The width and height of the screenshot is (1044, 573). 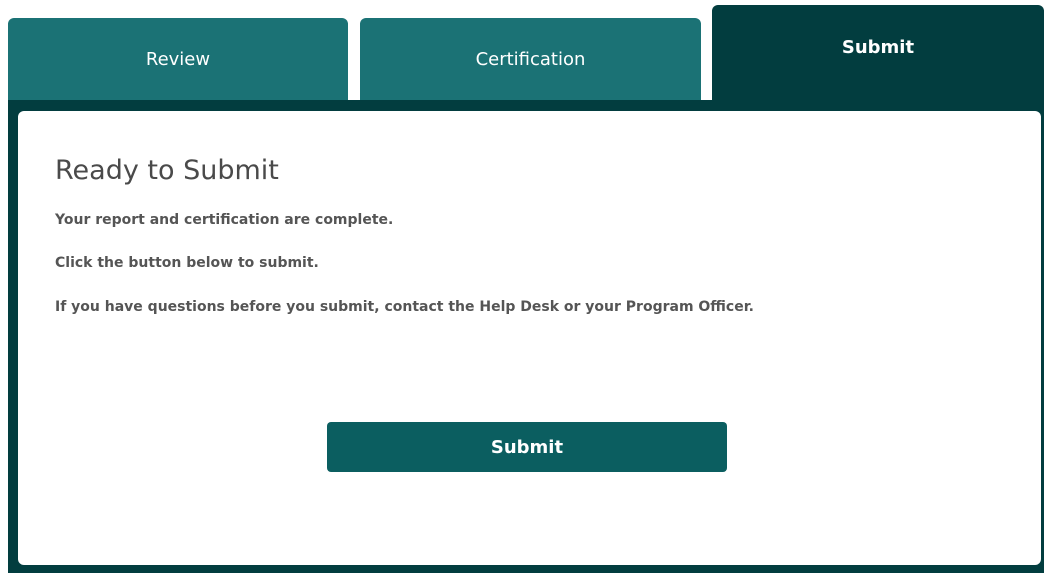 I want to click on tab-certification-label: Certification, so click(x=530, y=59).